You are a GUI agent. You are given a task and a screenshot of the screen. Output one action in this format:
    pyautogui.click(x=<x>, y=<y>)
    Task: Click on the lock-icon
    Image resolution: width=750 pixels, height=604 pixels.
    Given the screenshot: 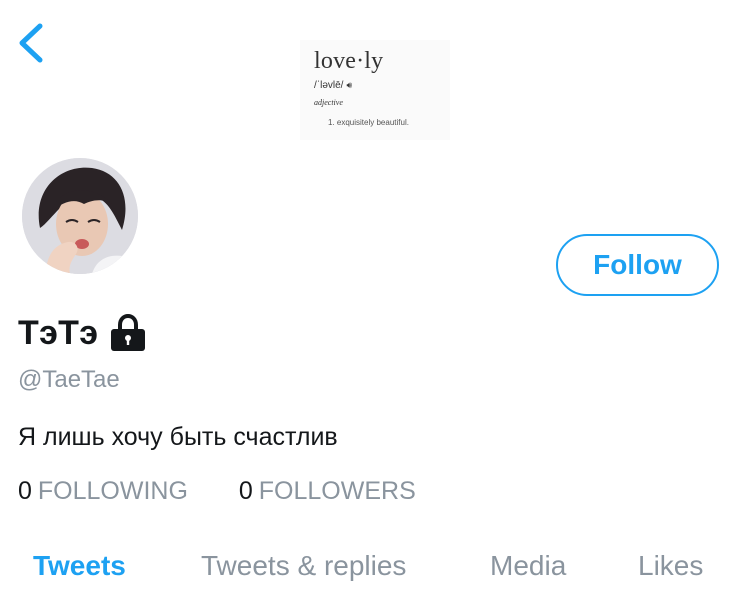 What is the action you would take?
    pyautogui.click(x=128, y=332)
    